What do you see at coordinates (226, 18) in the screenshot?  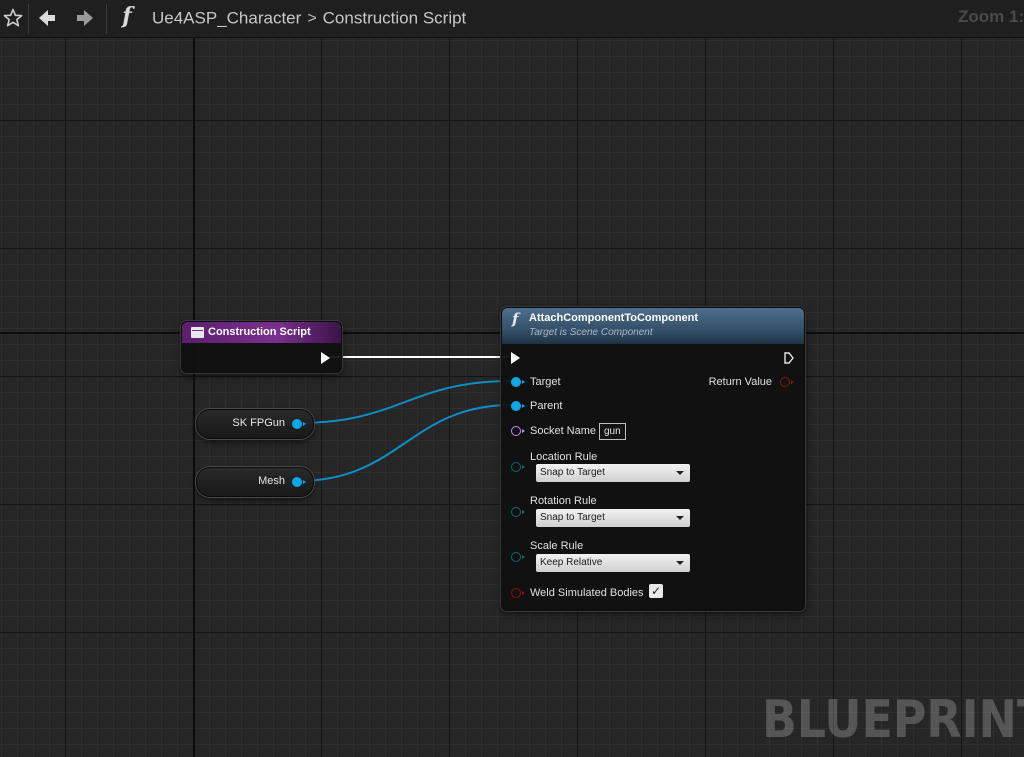 I see `breadcrumb-blueprint-link: Ue4ASP_Character` at bounding box center [226, 18].